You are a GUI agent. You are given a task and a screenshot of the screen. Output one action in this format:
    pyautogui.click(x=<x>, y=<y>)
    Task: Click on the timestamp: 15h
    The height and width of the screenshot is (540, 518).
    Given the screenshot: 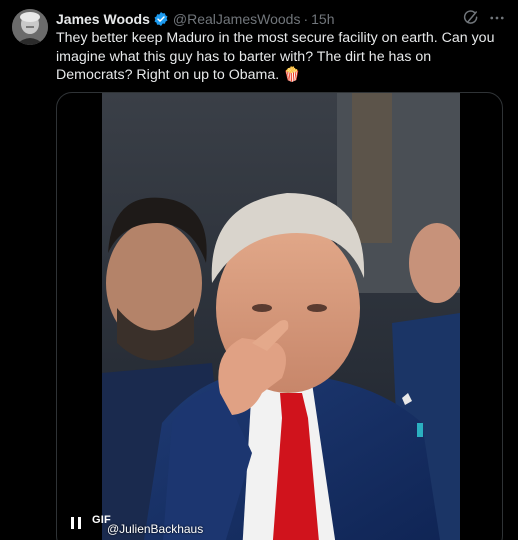 What is the action you would take?
    pyautogui.click(x=322, y=19)
    